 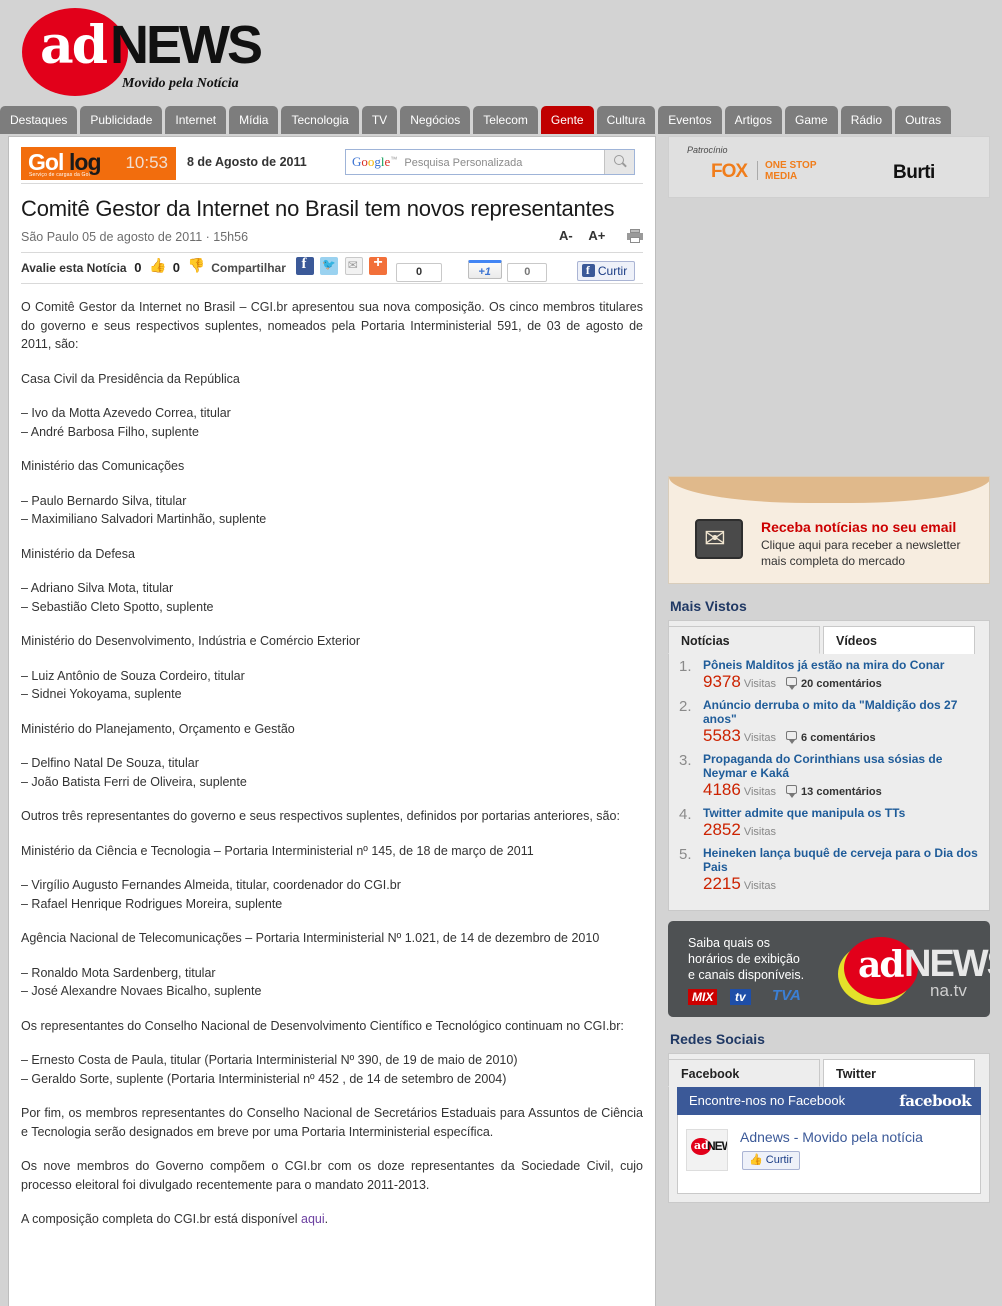 What do you see at coordinates (829, 167) in the screenshot?
I see `sponsor-banner: Patrocínio FOX ONE STOP MEDIA Burti` at bounding box center [829, 167].